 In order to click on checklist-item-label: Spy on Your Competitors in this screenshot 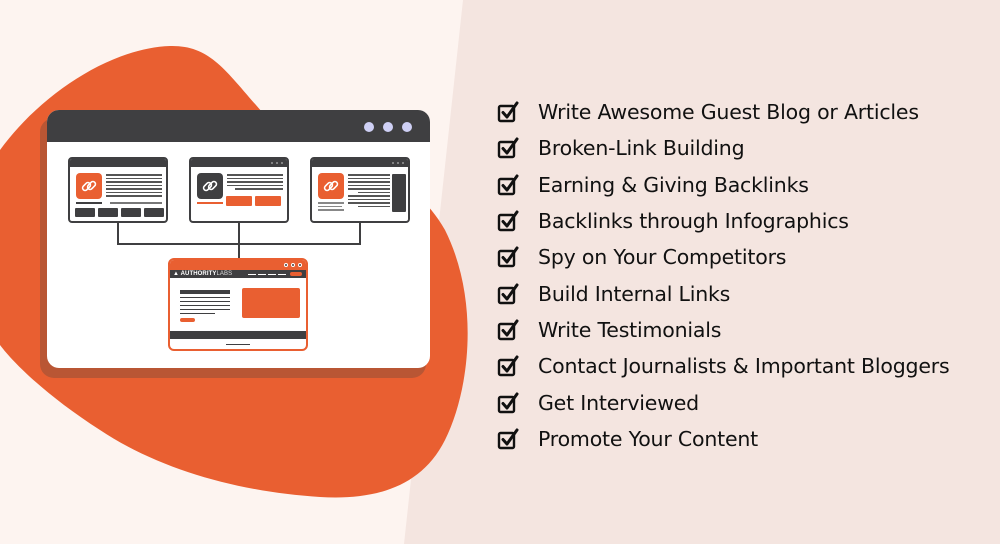, I will do `click(662, 257)`.